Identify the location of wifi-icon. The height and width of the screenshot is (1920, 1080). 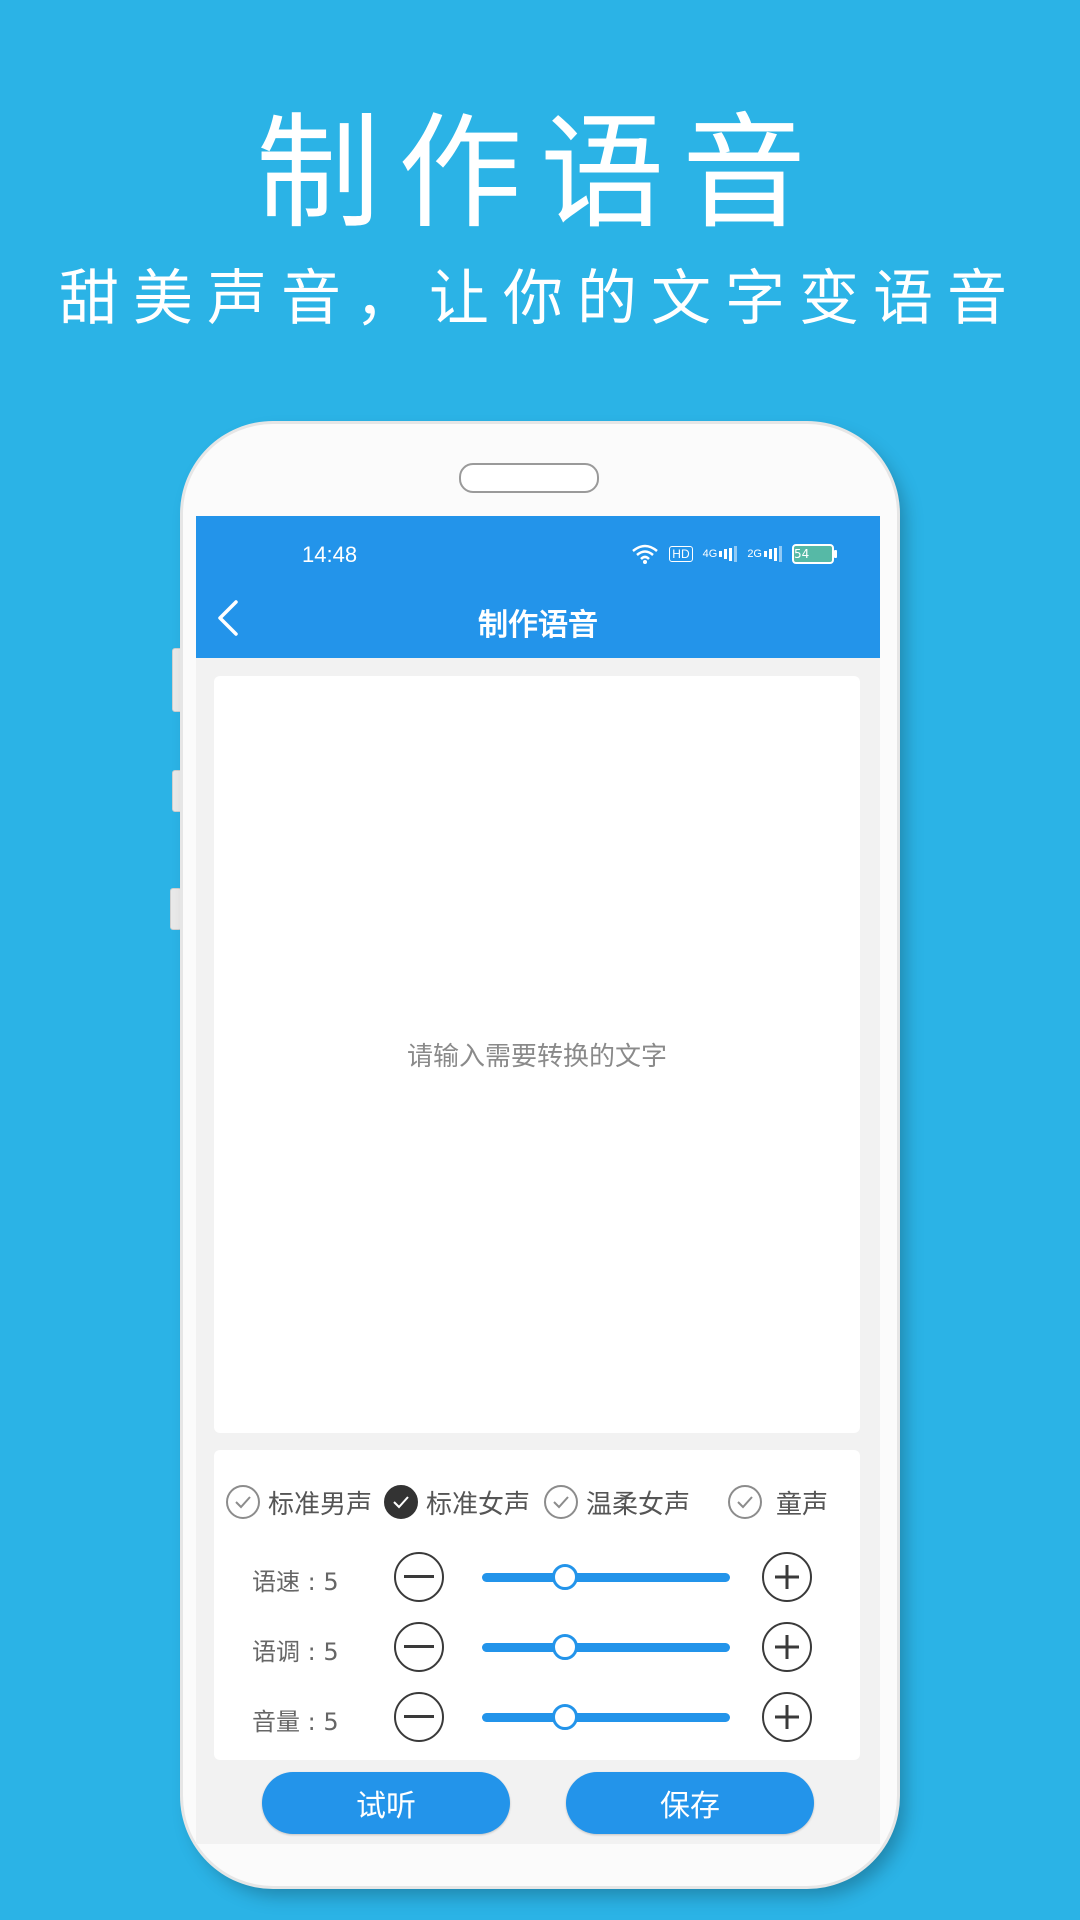
(645, 554).